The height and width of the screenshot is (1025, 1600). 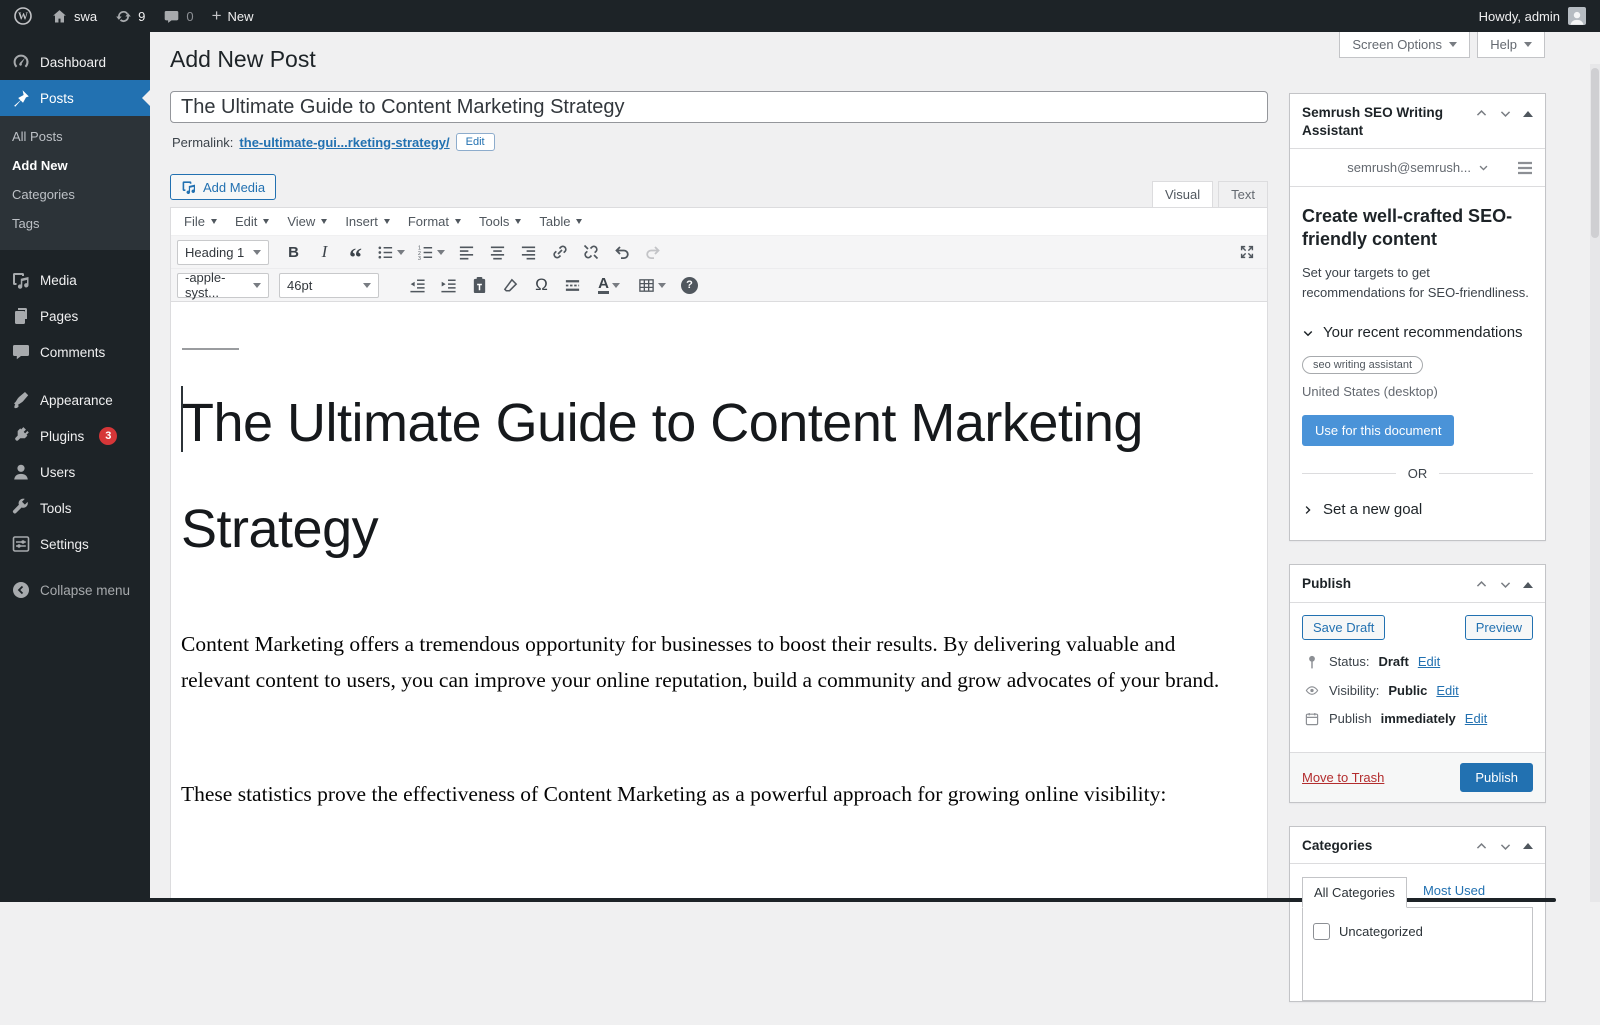 I want to click on user-avatar, so click(x=1577, y=16).